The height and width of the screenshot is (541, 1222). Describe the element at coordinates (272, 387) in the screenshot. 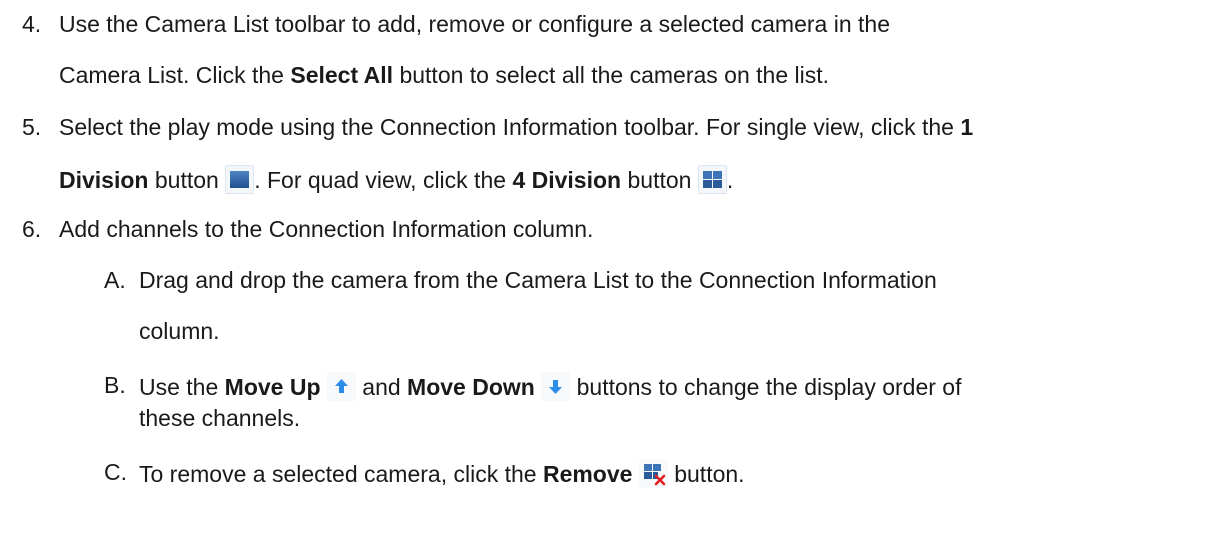

I see `move-up-label: Move Up` at that location.